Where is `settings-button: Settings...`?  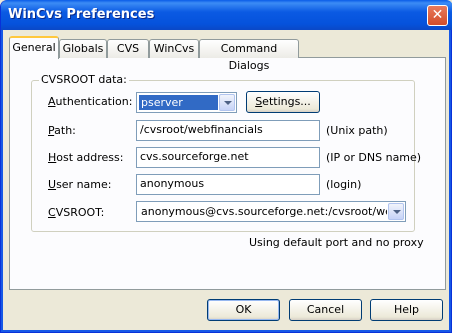
settings-button: Settings... is located at coordinates (283, 102).